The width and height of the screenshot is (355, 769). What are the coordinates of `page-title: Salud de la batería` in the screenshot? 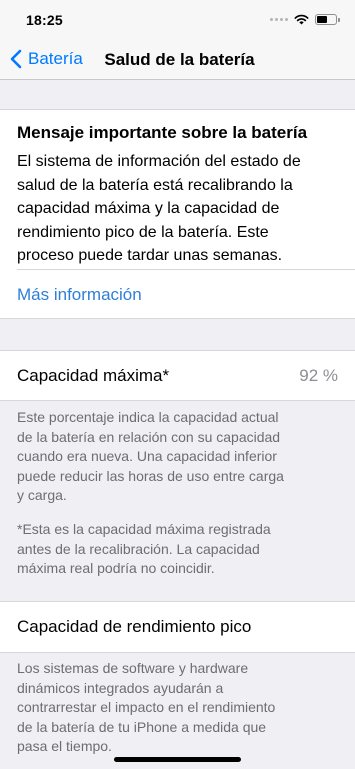 It's located at (179, 59).